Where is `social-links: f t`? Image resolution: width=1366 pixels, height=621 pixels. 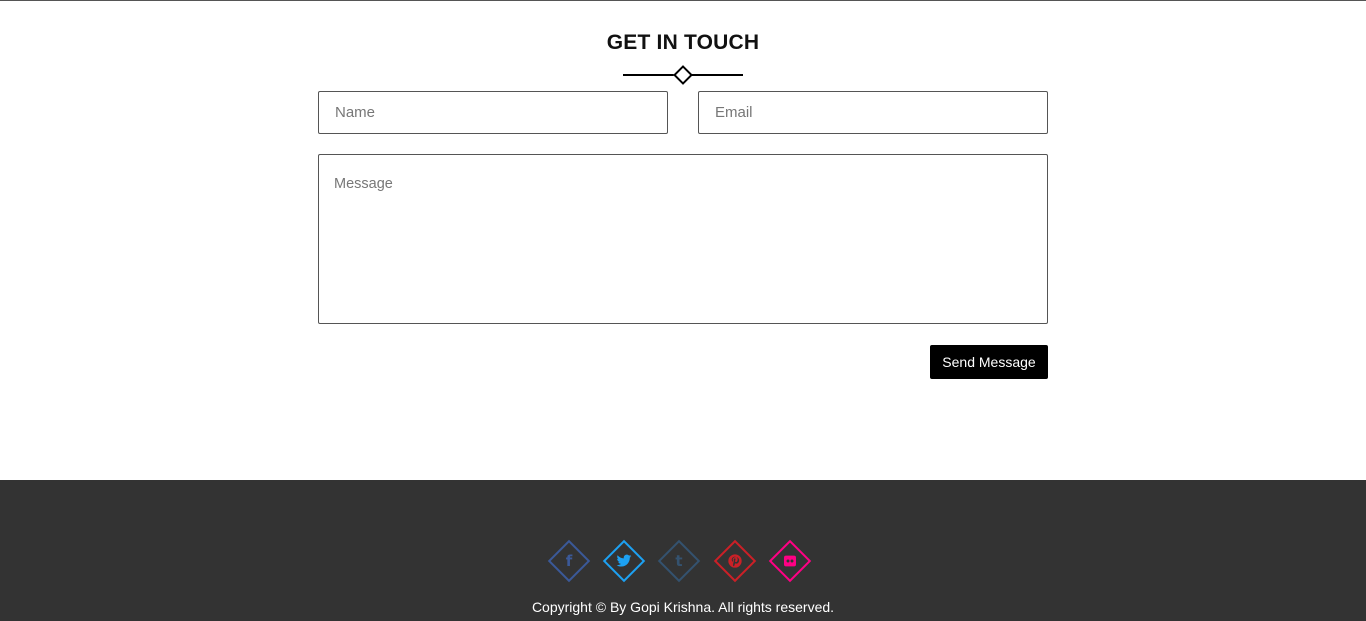 social-links: f t is located at coordinates (683, 561).